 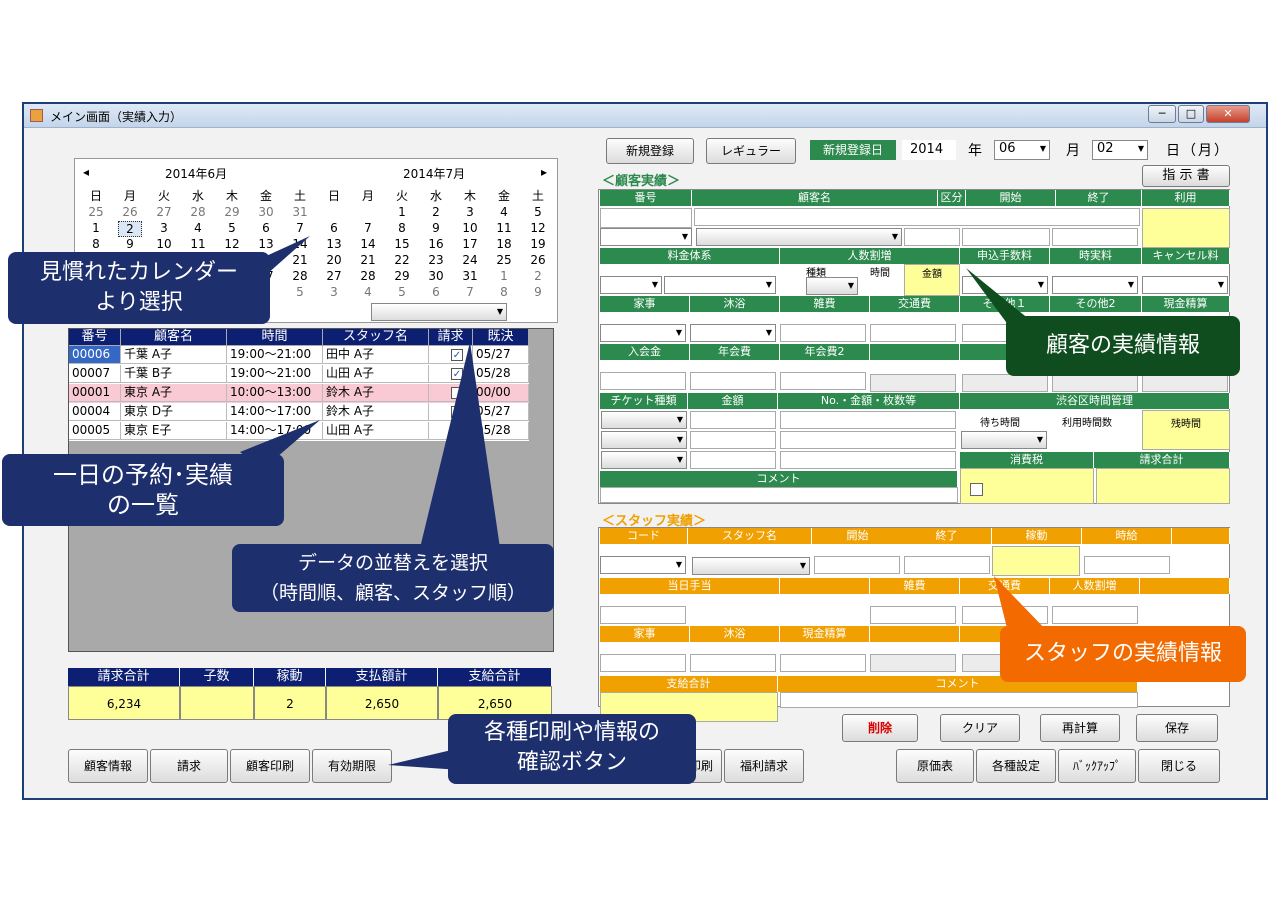 I want to click on customer-info-callout: 顧客の実績情報, so click(x=1123, y=346).